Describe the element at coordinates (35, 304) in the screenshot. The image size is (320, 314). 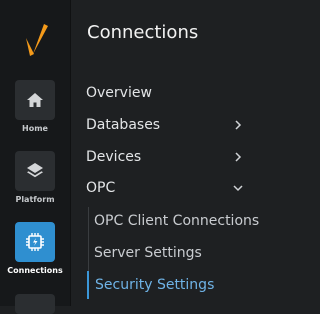
I see `rail-item-next` at that location.